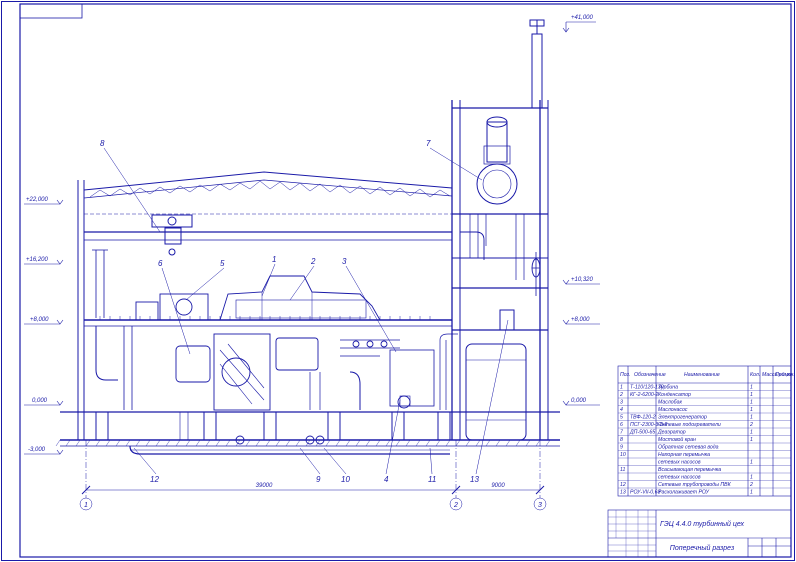 The width and height of the screenshot is (796, 562). What do you see at coordinates (345, 479) in the screenshot?
I see `callout-label: 10` at bounding box center [345, 479].